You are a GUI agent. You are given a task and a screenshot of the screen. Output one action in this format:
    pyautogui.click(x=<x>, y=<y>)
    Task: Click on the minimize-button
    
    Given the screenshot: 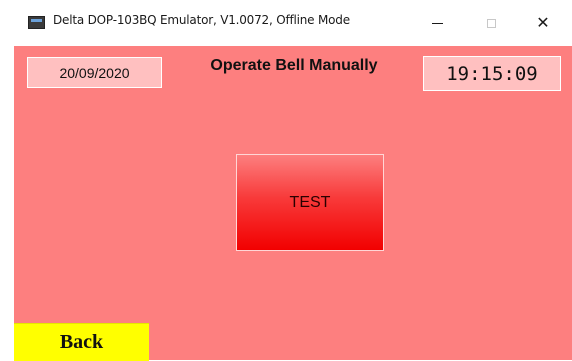 What is the action you would take?
    pyautogui.click(x=437, y=23)
    